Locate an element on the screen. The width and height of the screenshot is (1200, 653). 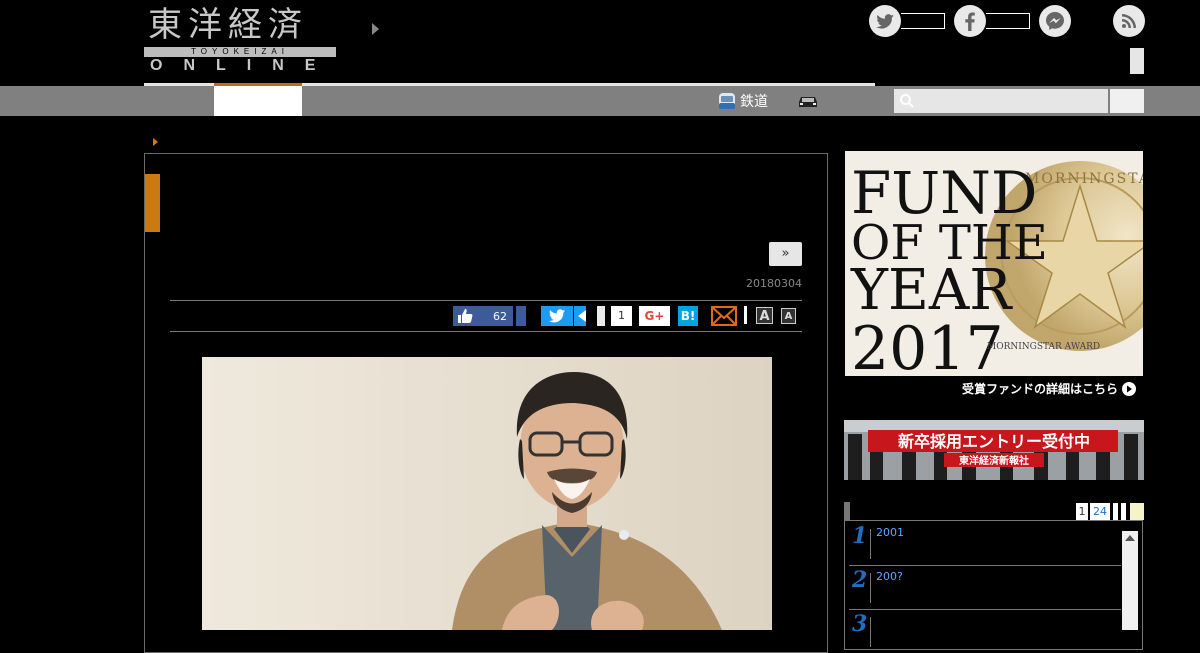
next-page-button: » is located at coordinates (785, 254).